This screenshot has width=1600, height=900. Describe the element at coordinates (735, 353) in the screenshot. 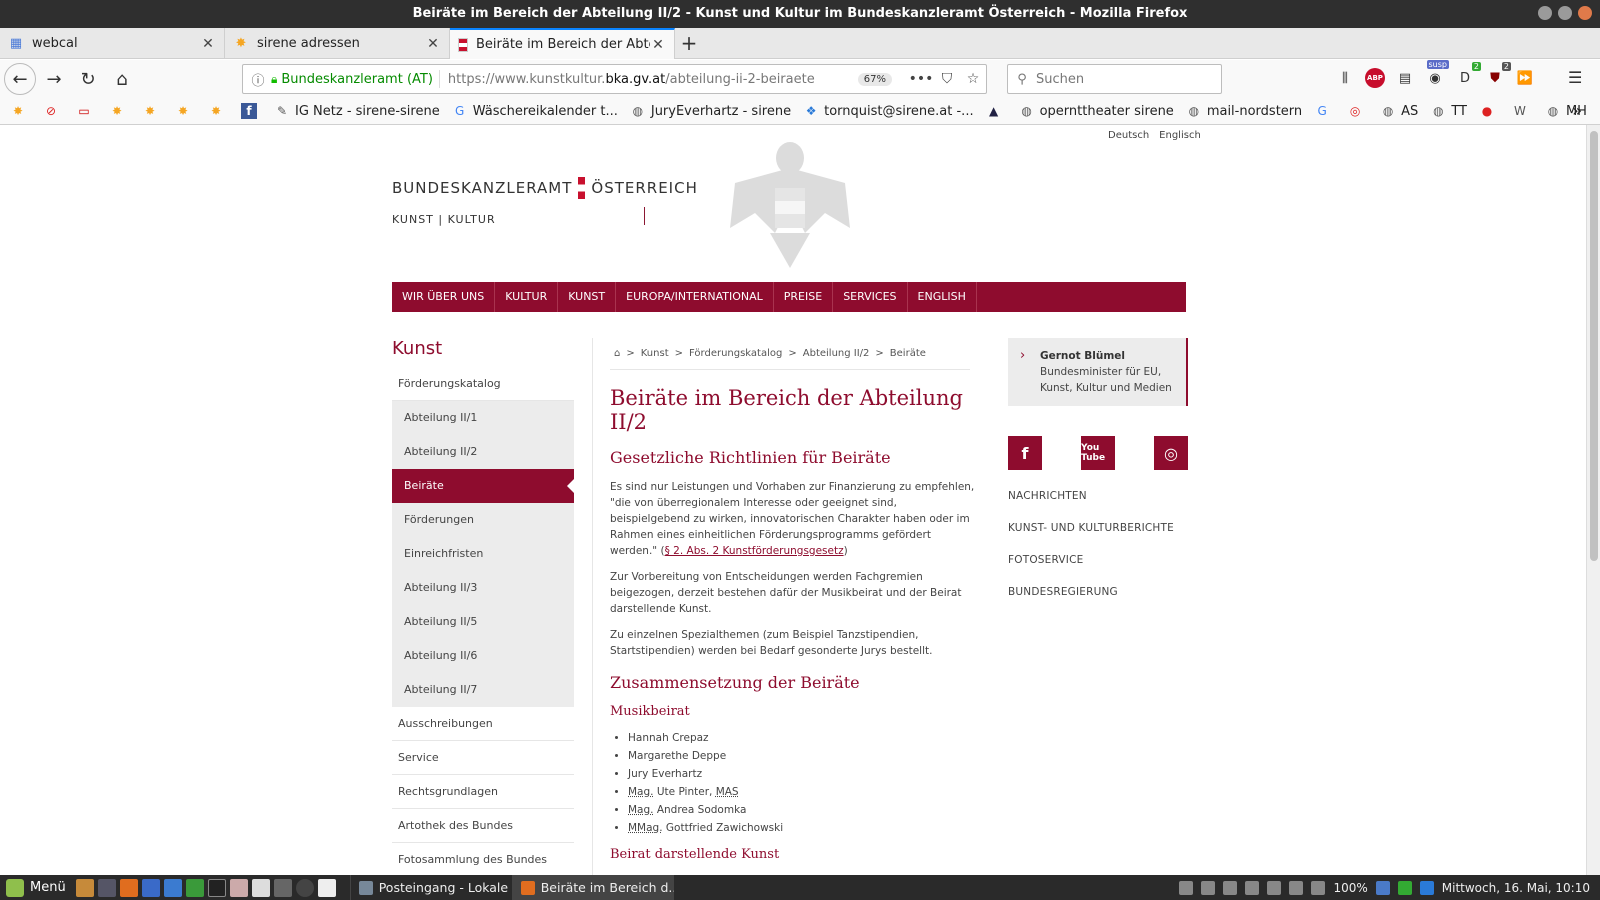

I see `breadcrumb-item: Förderungskatalog` at that location.